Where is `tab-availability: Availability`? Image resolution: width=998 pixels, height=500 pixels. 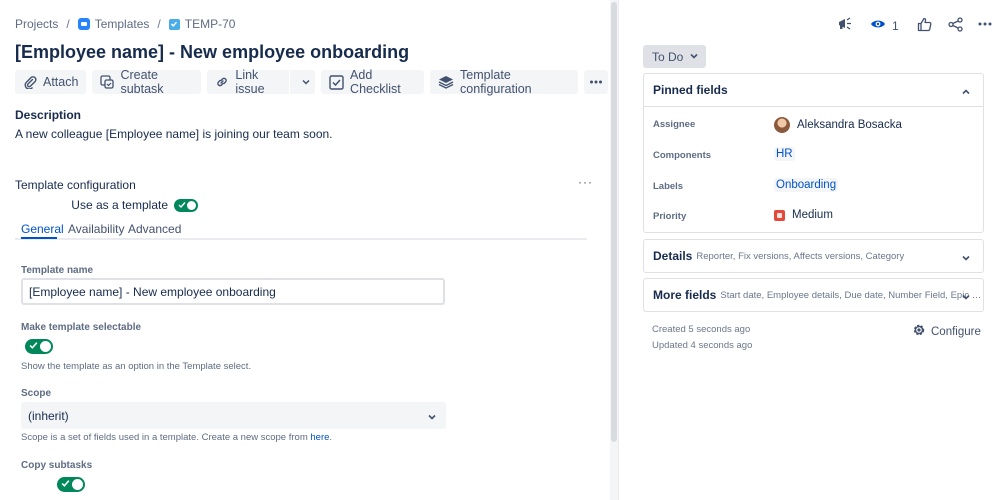 tab-availability: Availability is located at coordinates (96, 229).